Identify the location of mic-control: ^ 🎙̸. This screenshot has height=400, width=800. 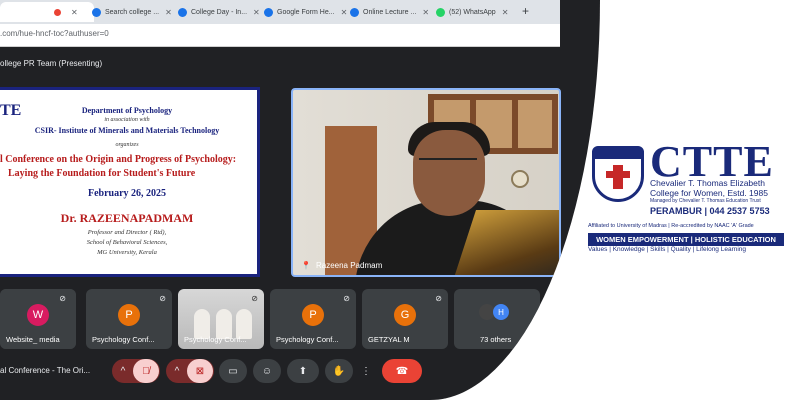
(136, 371).